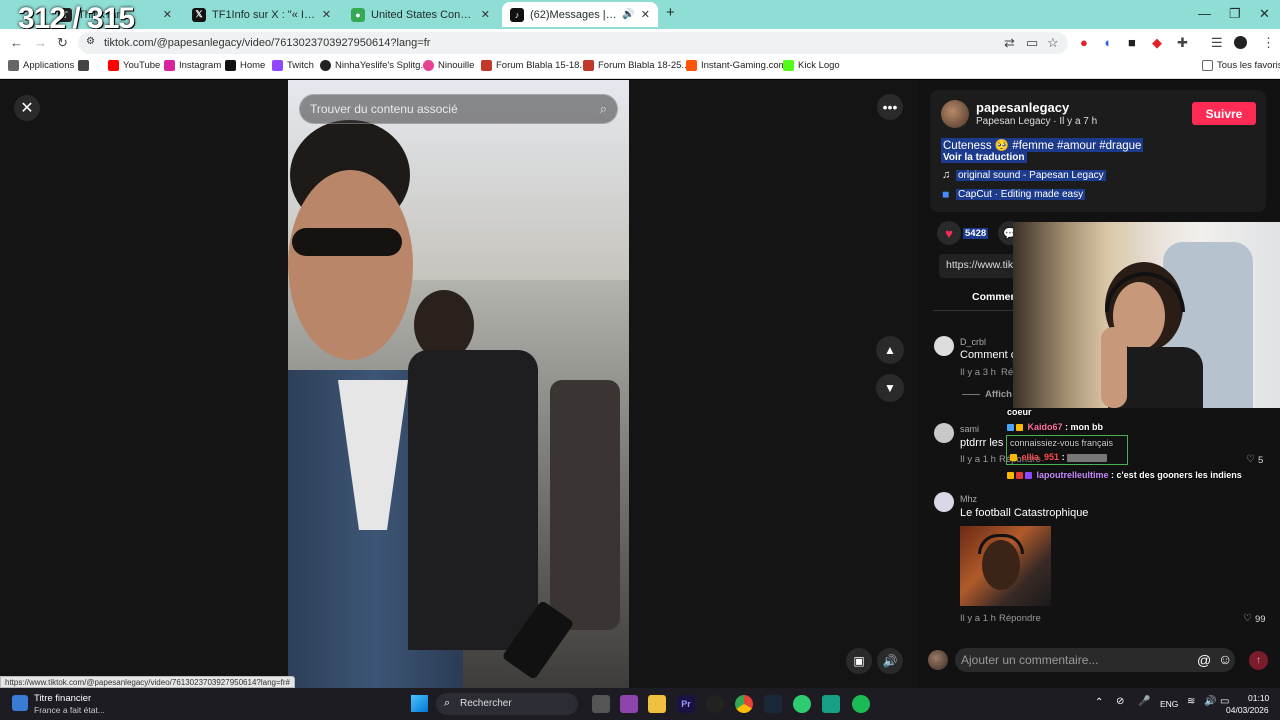 Image resolution: width=1280 pixels, height=720 pixels. Describe the element at coordinates (1240, 42) in the screenshot. I see `profile-avatar` at that location.